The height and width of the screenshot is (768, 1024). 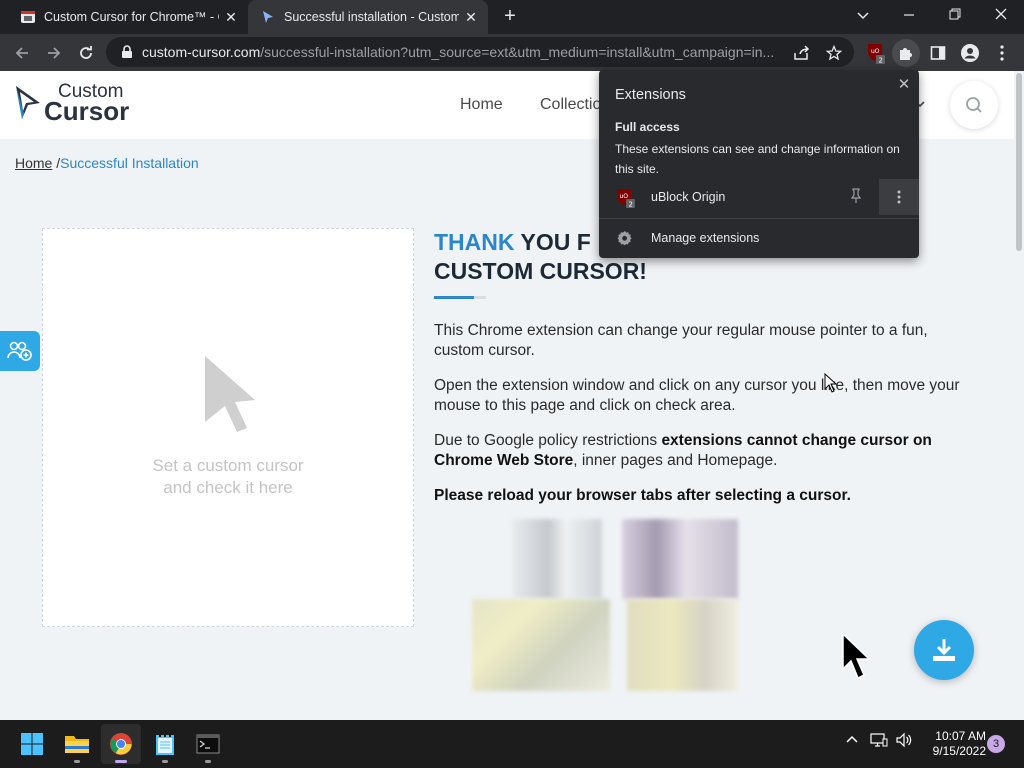 I want to click on notepad-icon, so click(x=165, y=744).